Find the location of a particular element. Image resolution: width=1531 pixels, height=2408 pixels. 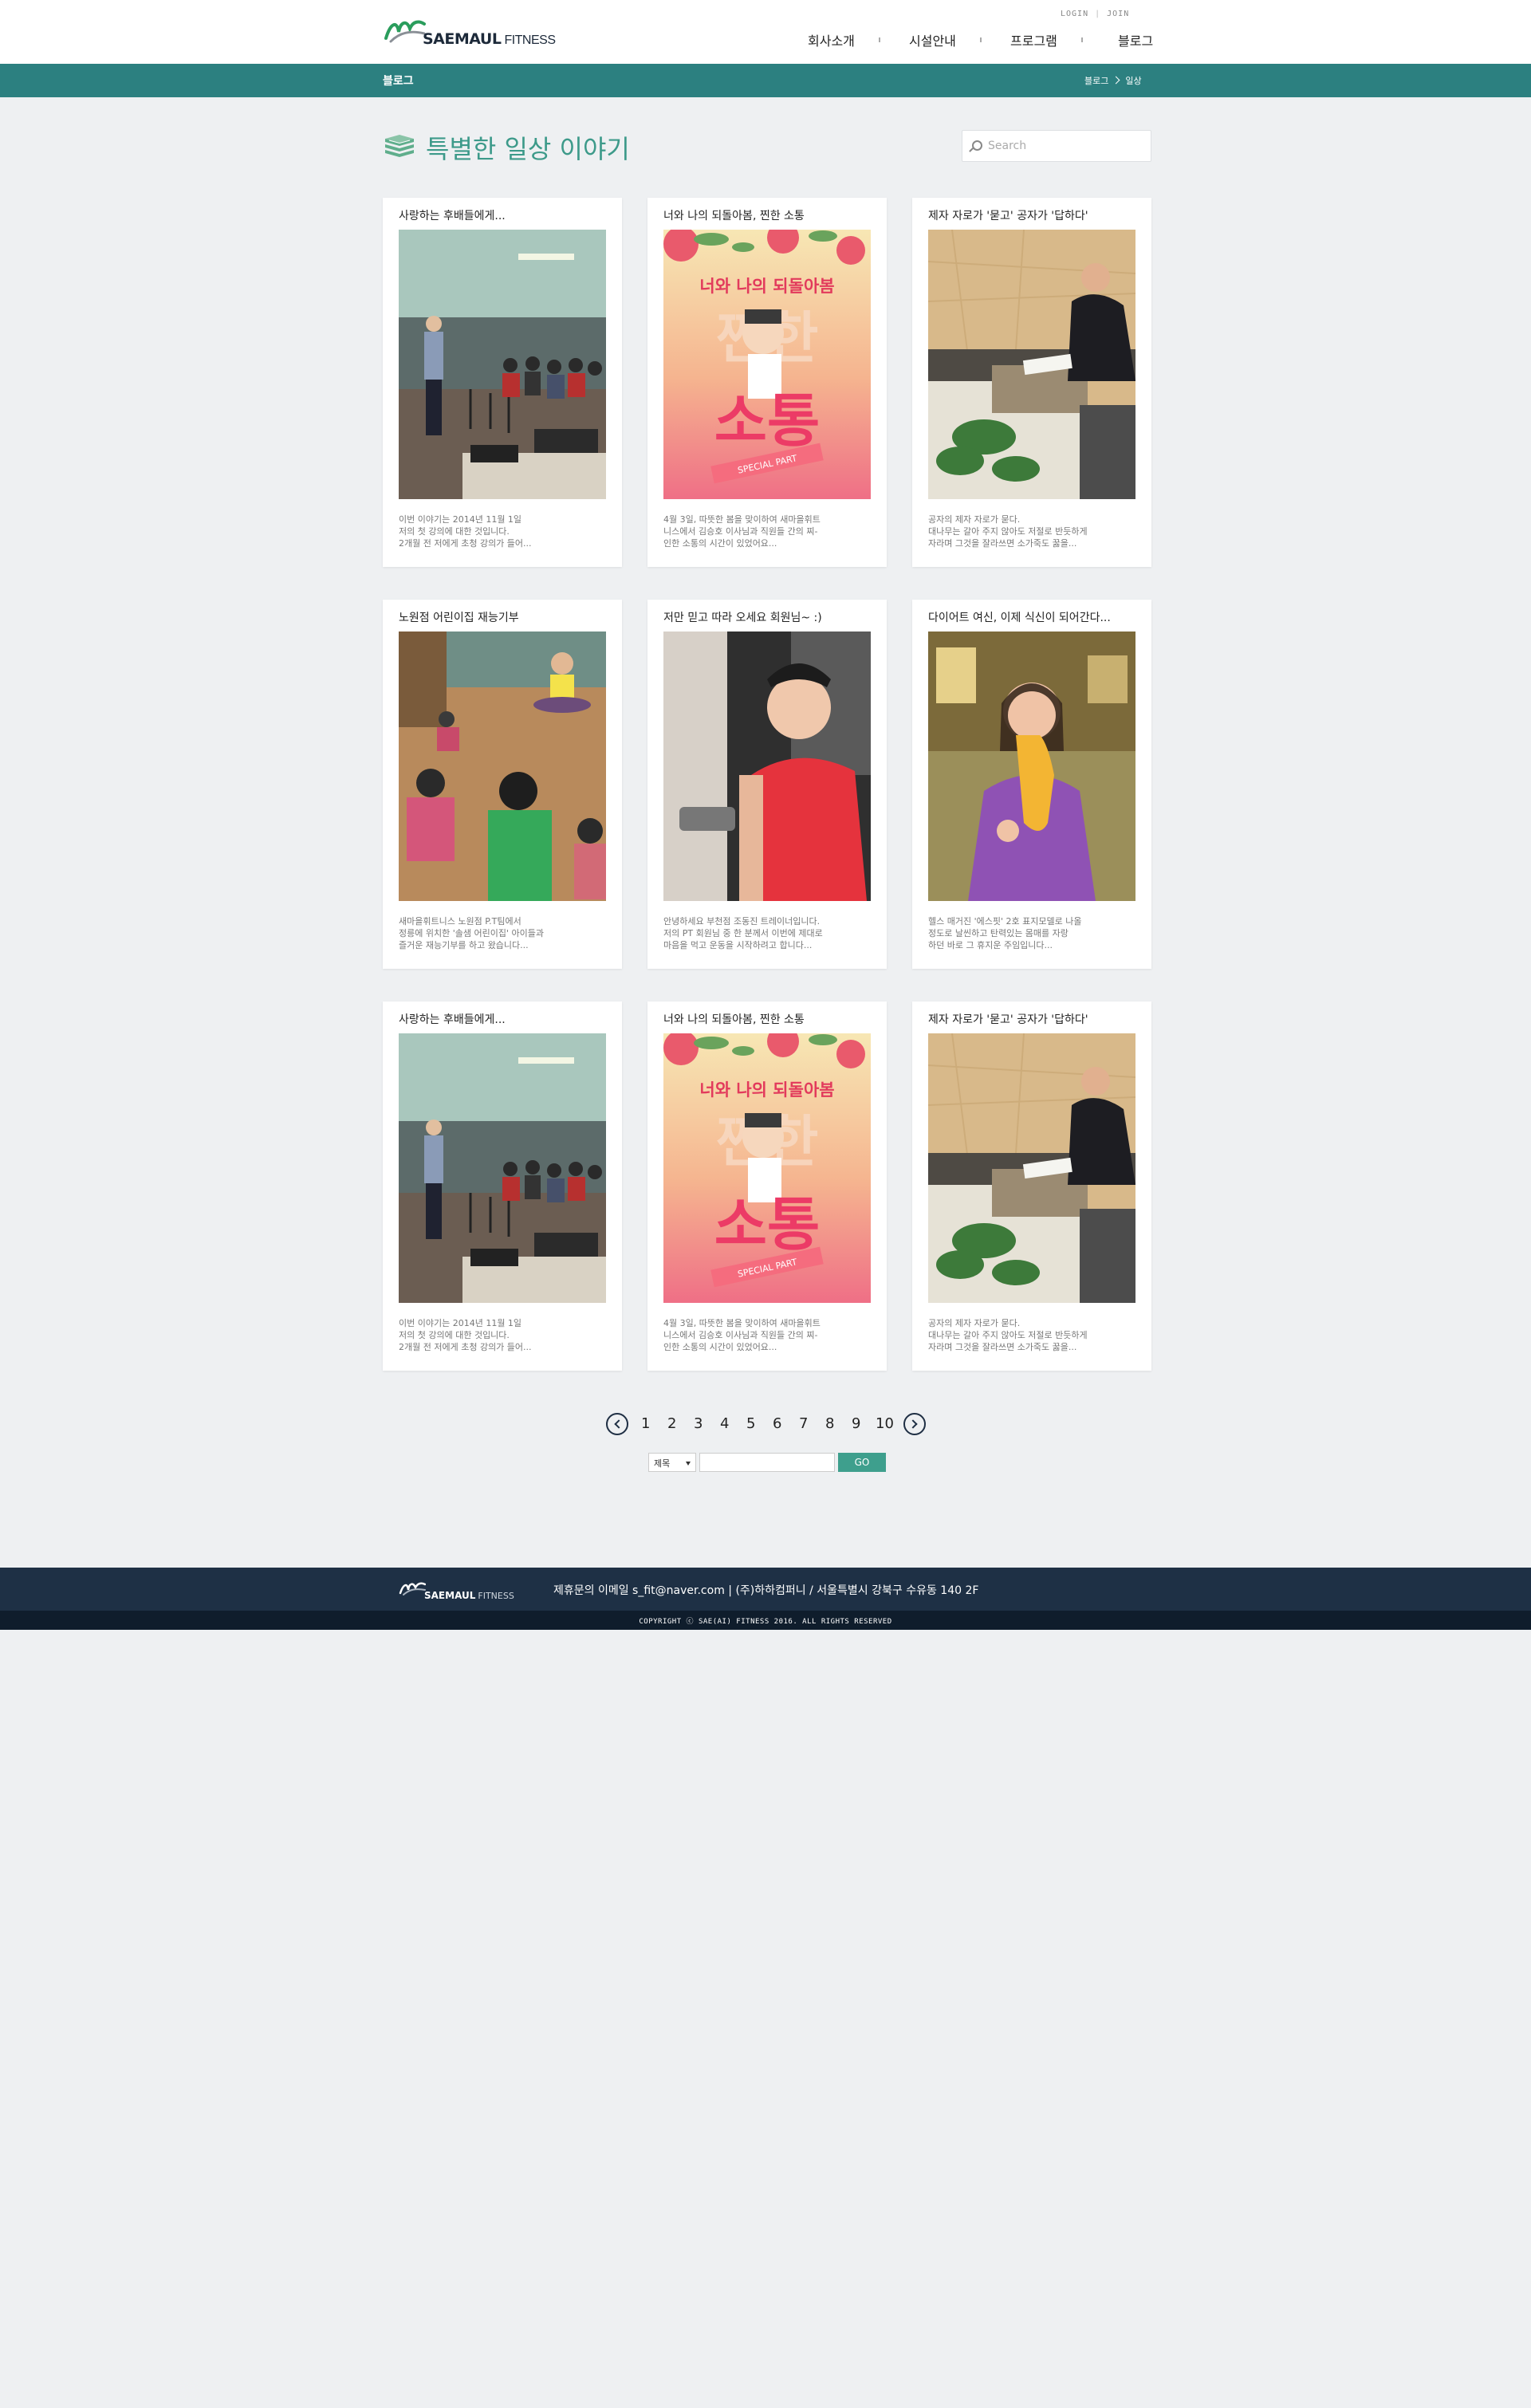

event-poster: 너와 나의 되돌아봄 찐한 소통 SPECIAL PART is located at coordinates (767, 364).